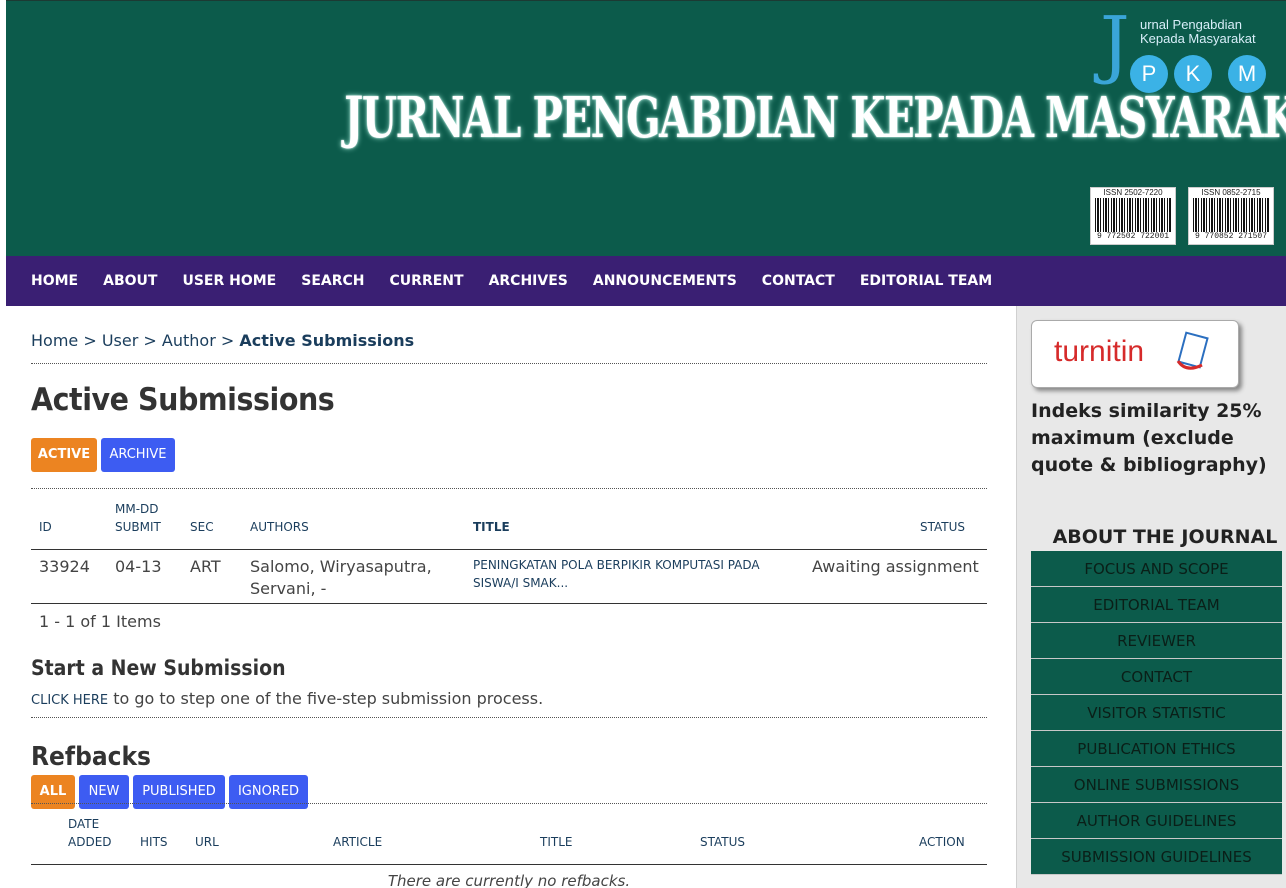 The image size is (1286, 888). Describe the element at coordinates (90, 842) in the screenshot. I see `ref-col-date-line2: ADDED` at that location.